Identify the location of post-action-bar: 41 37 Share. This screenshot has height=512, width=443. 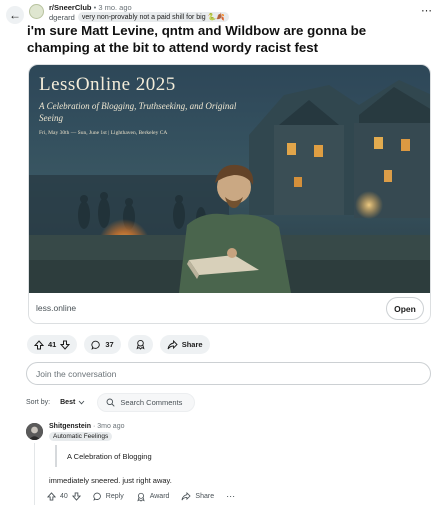
(118, 344).